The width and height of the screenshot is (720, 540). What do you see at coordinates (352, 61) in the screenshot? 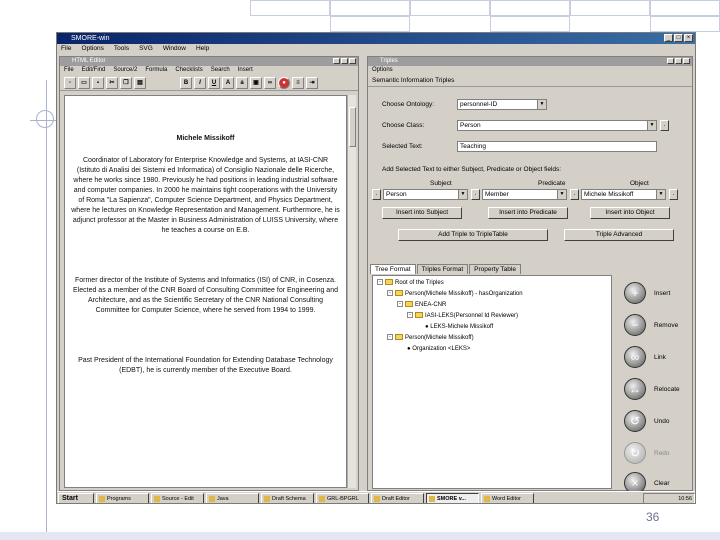
I see `editor-close-button` at bounding box center [352, 61].